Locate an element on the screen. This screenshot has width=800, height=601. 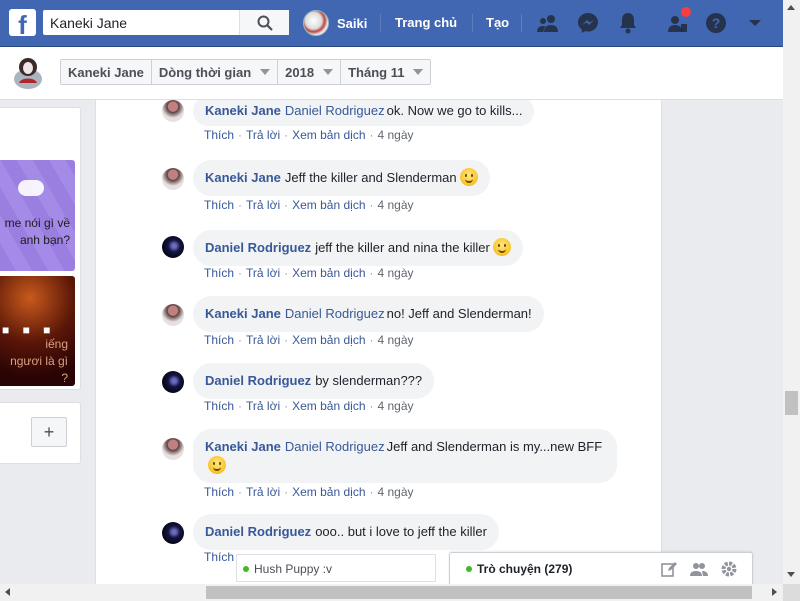
question-tile-dark: ■ ■ ■ iếng ngươi là gì ? is located at coordinates (37, 331).